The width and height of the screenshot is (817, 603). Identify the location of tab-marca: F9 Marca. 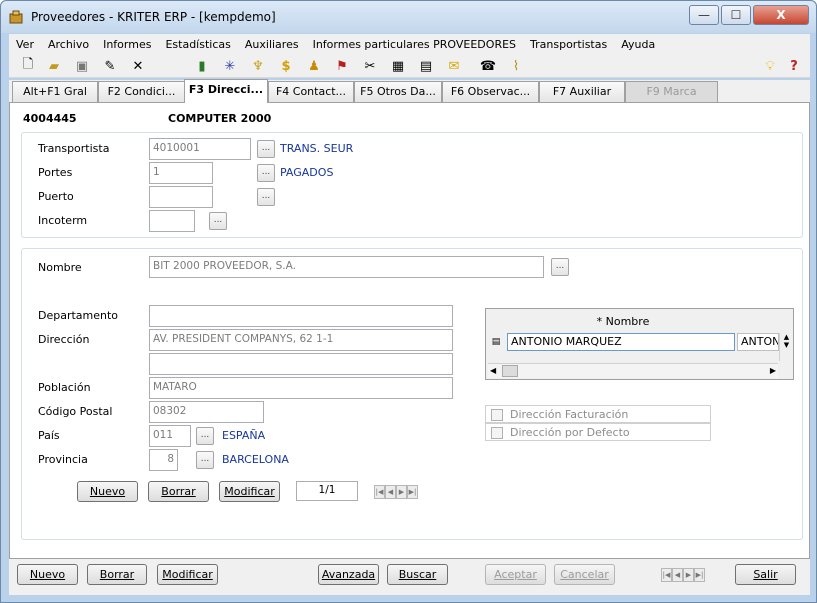
(671, 91).